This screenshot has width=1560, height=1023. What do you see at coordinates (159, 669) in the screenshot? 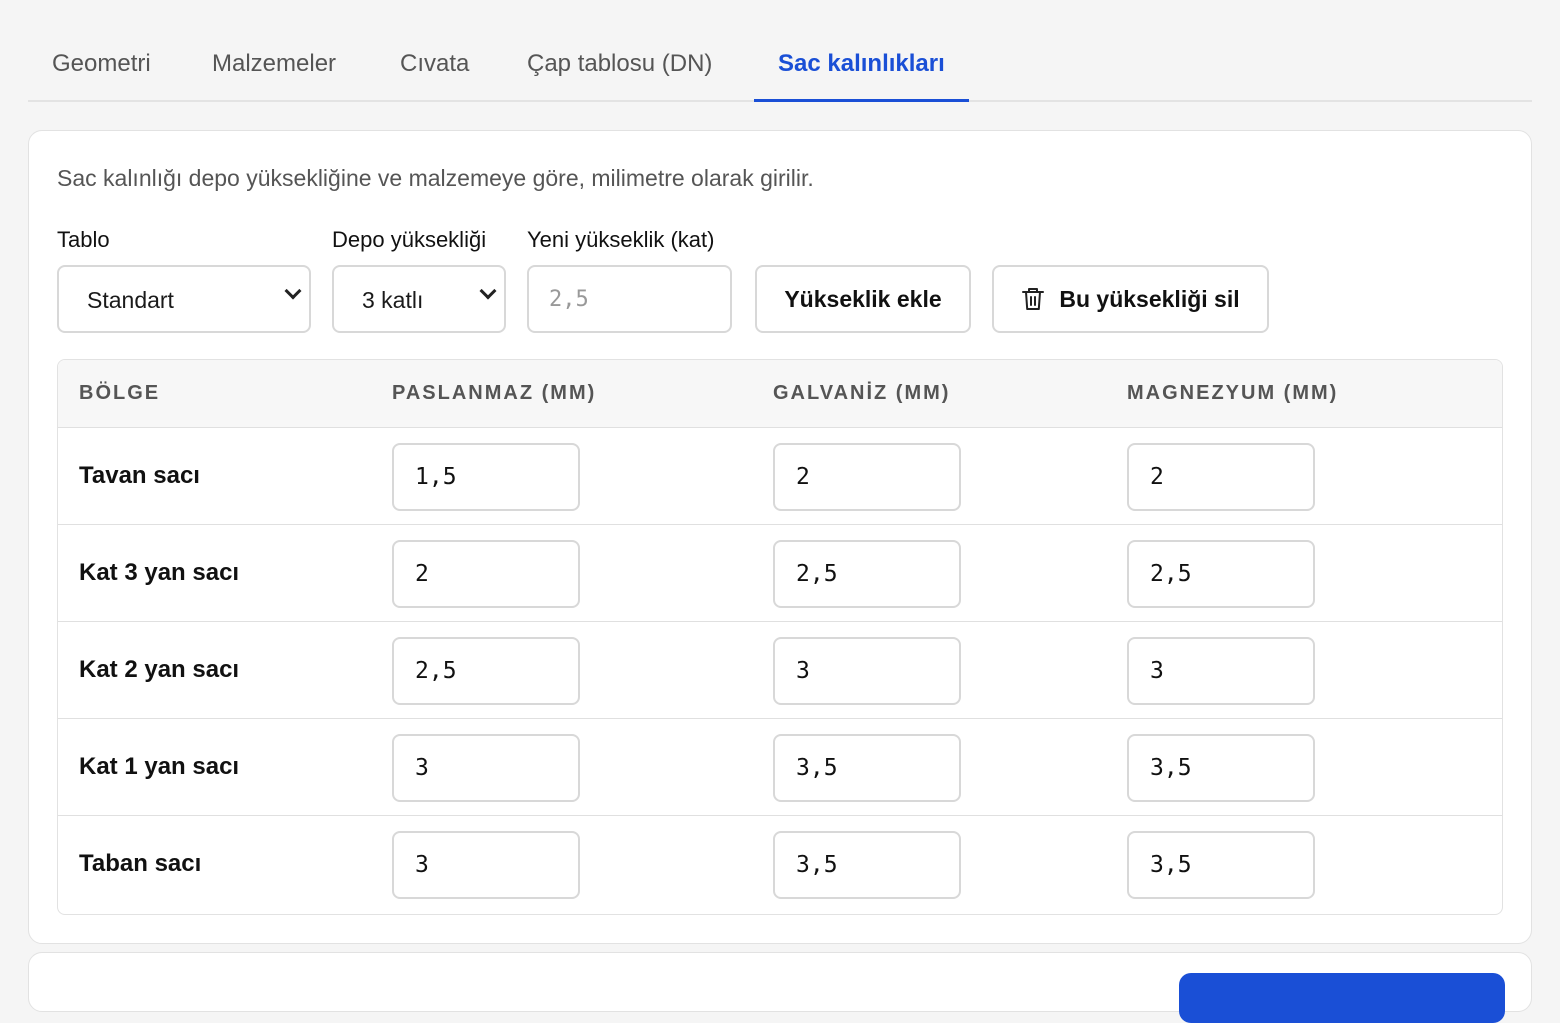
I see `row-label: Kat 2 yan sacı` at bounding box center [159, 669].